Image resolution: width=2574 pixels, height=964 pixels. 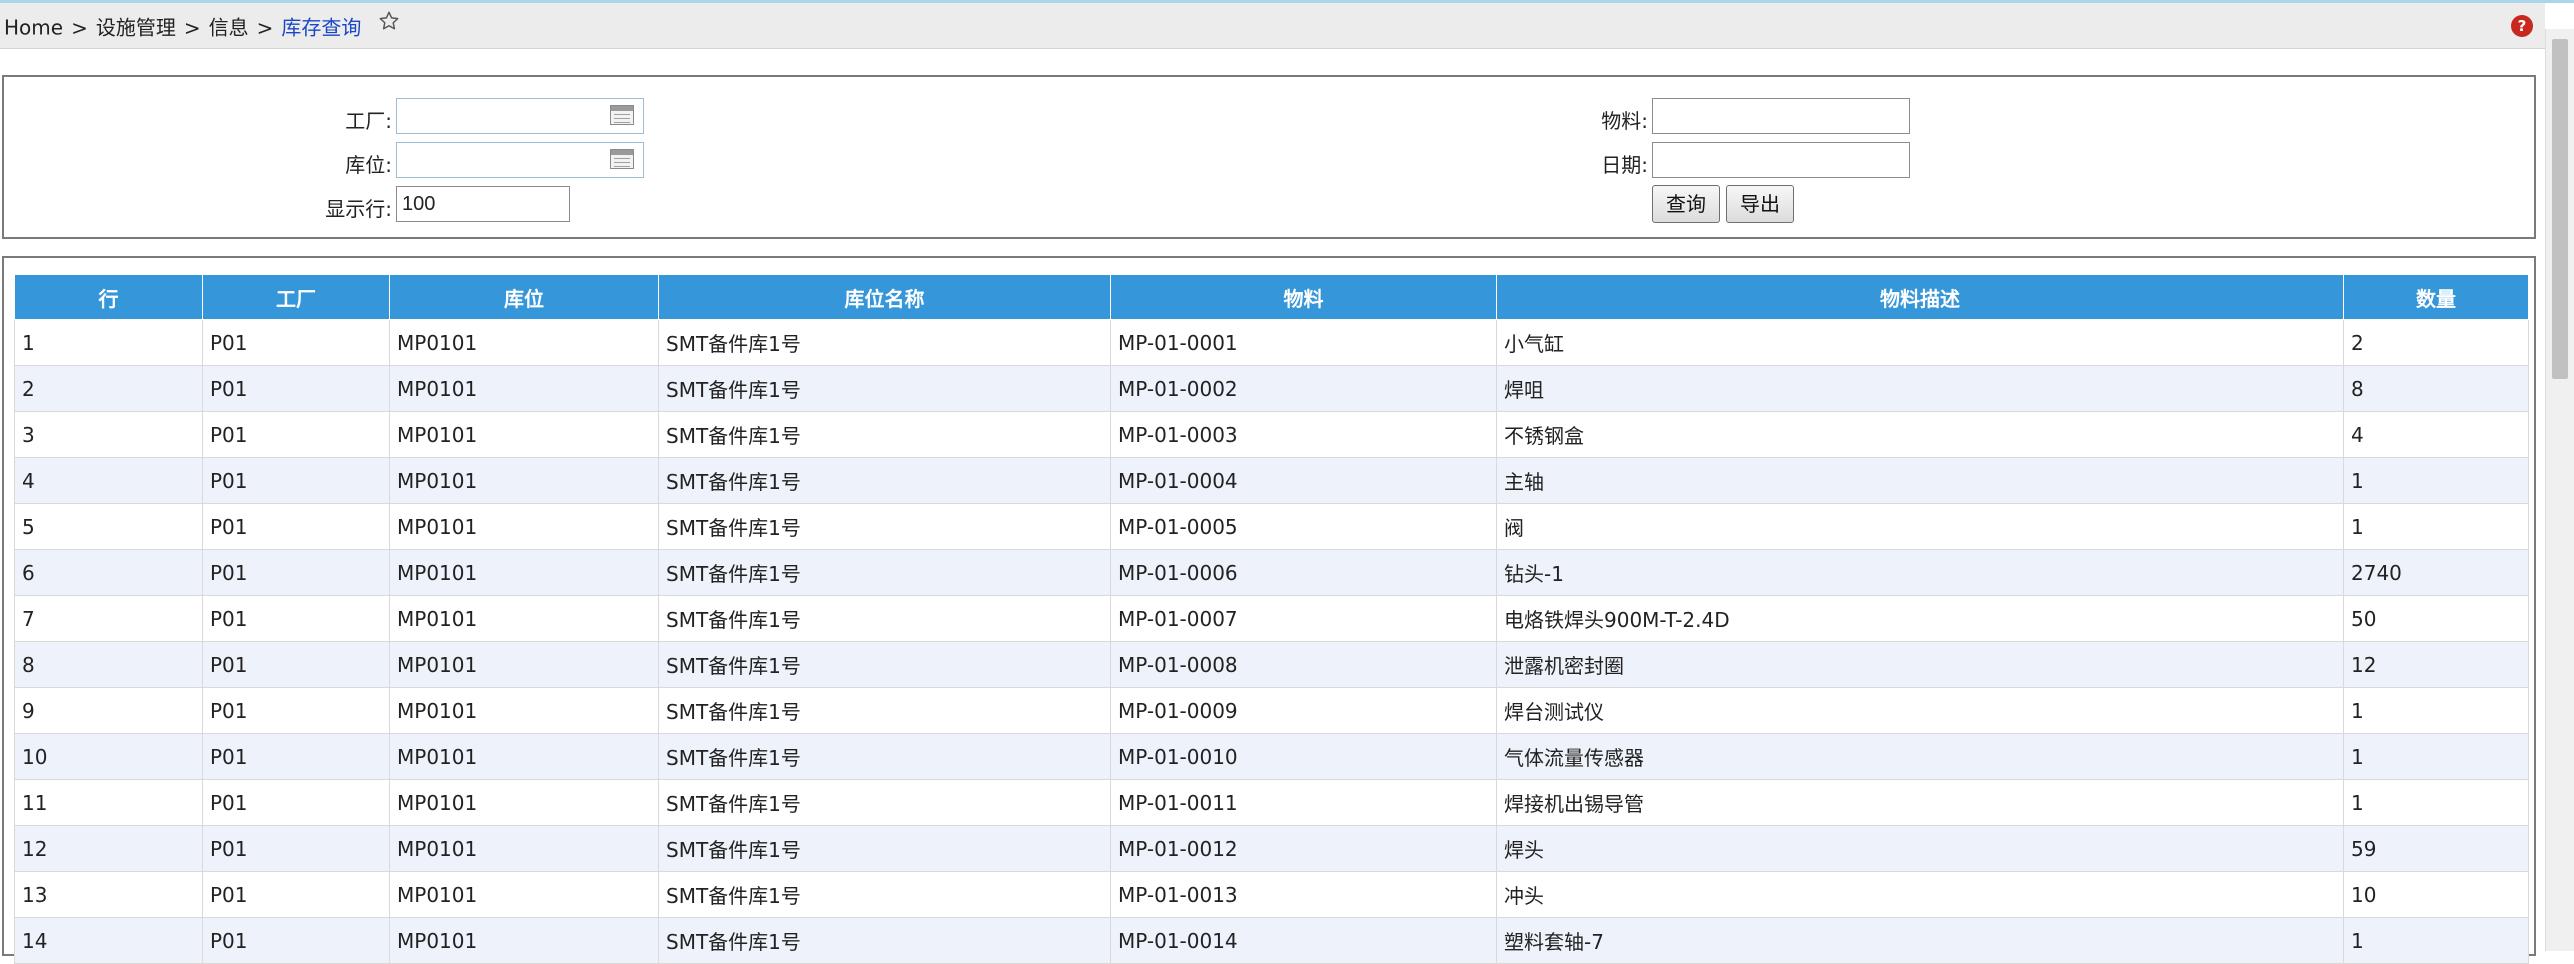 I want to click on column-header-row-no: 行, so click(x=108, y=297).